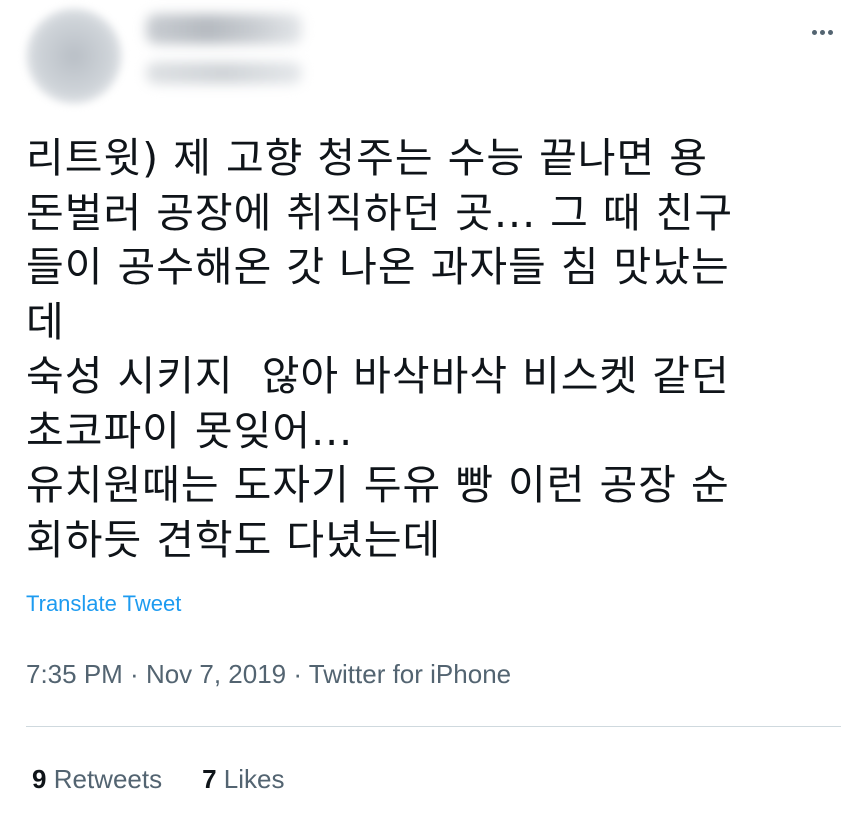 The image size is (863, 813). What do you see at coordinates (410, 674) in the screenshot?
I see `tweet-source: Twitter for iPhone` at bounding box center [410, 674].